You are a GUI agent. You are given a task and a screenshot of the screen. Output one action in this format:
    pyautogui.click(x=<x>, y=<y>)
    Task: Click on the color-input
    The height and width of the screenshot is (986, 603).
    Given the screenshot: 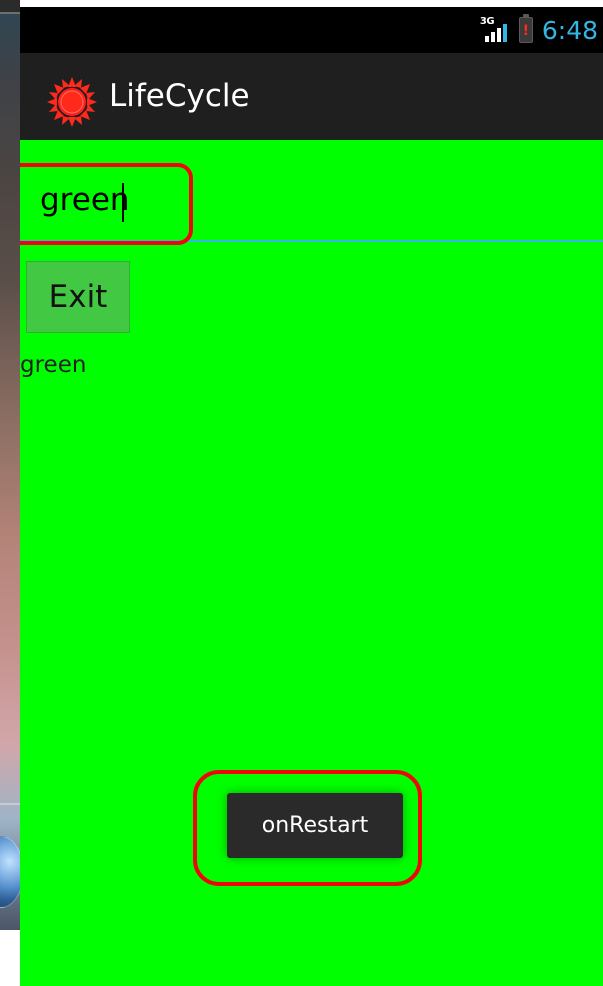 What is the action you would take?
    pyautogui.click(x=320, y=200)
    